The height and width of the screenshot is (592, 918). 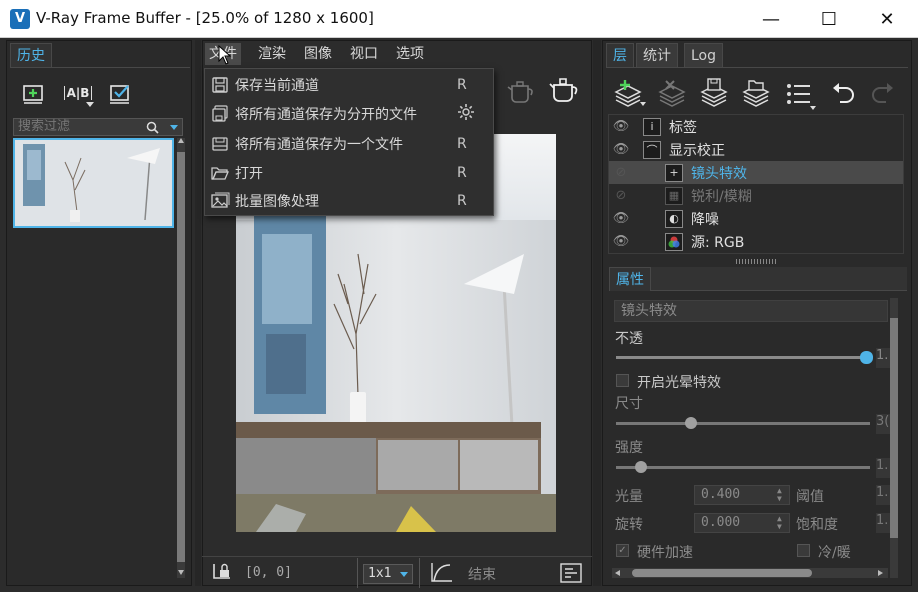 I want to click on bloom-checkbox, so click(x=622, y=380).